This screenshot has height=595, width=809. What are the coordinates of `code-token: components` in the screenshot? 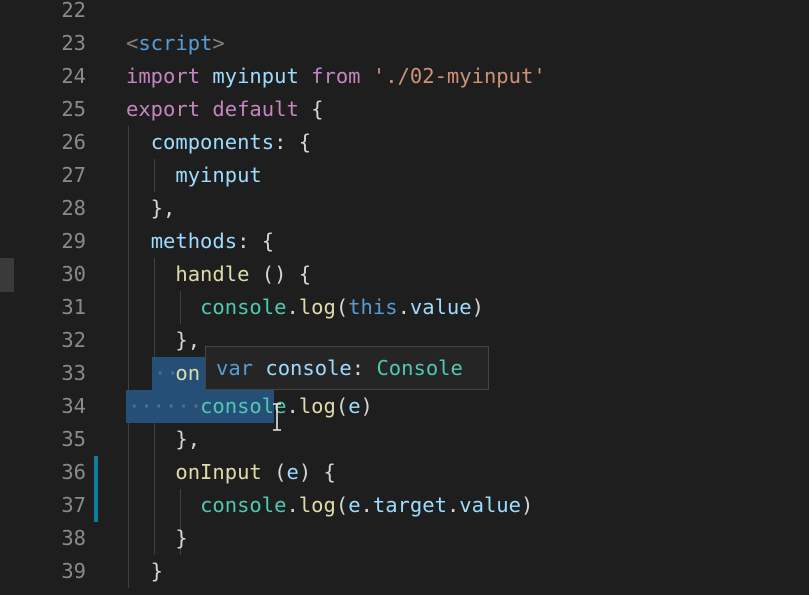 It's located at (212, 142).